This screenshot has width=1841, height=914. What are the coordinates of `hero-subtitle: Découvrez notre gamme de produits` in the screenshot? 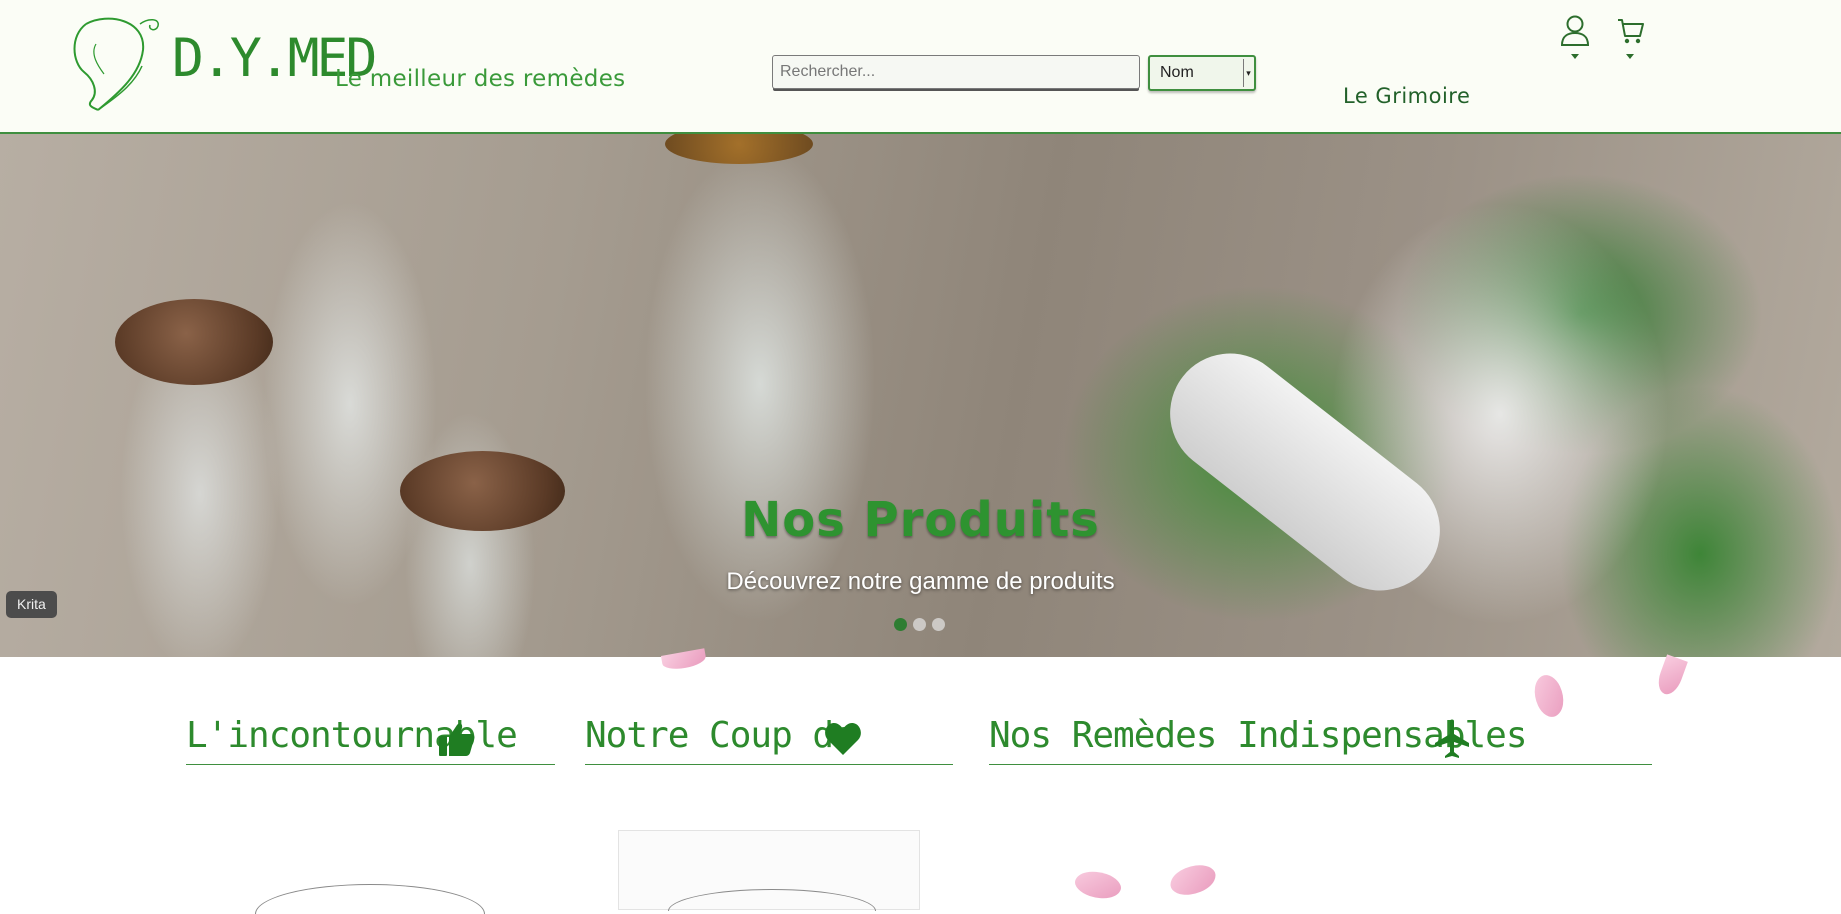 It's located at (920, 581).